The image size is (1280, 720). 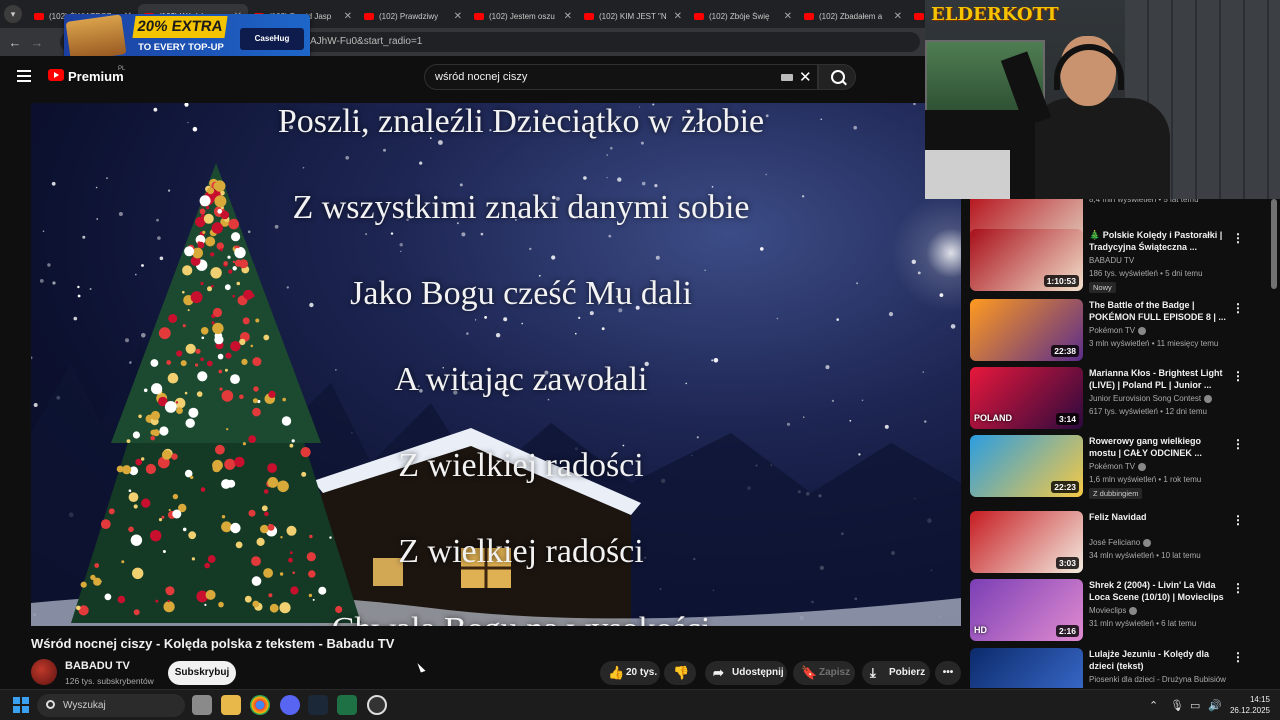 I want to click on dislike-button: 👎, so click(x=680, y=673).